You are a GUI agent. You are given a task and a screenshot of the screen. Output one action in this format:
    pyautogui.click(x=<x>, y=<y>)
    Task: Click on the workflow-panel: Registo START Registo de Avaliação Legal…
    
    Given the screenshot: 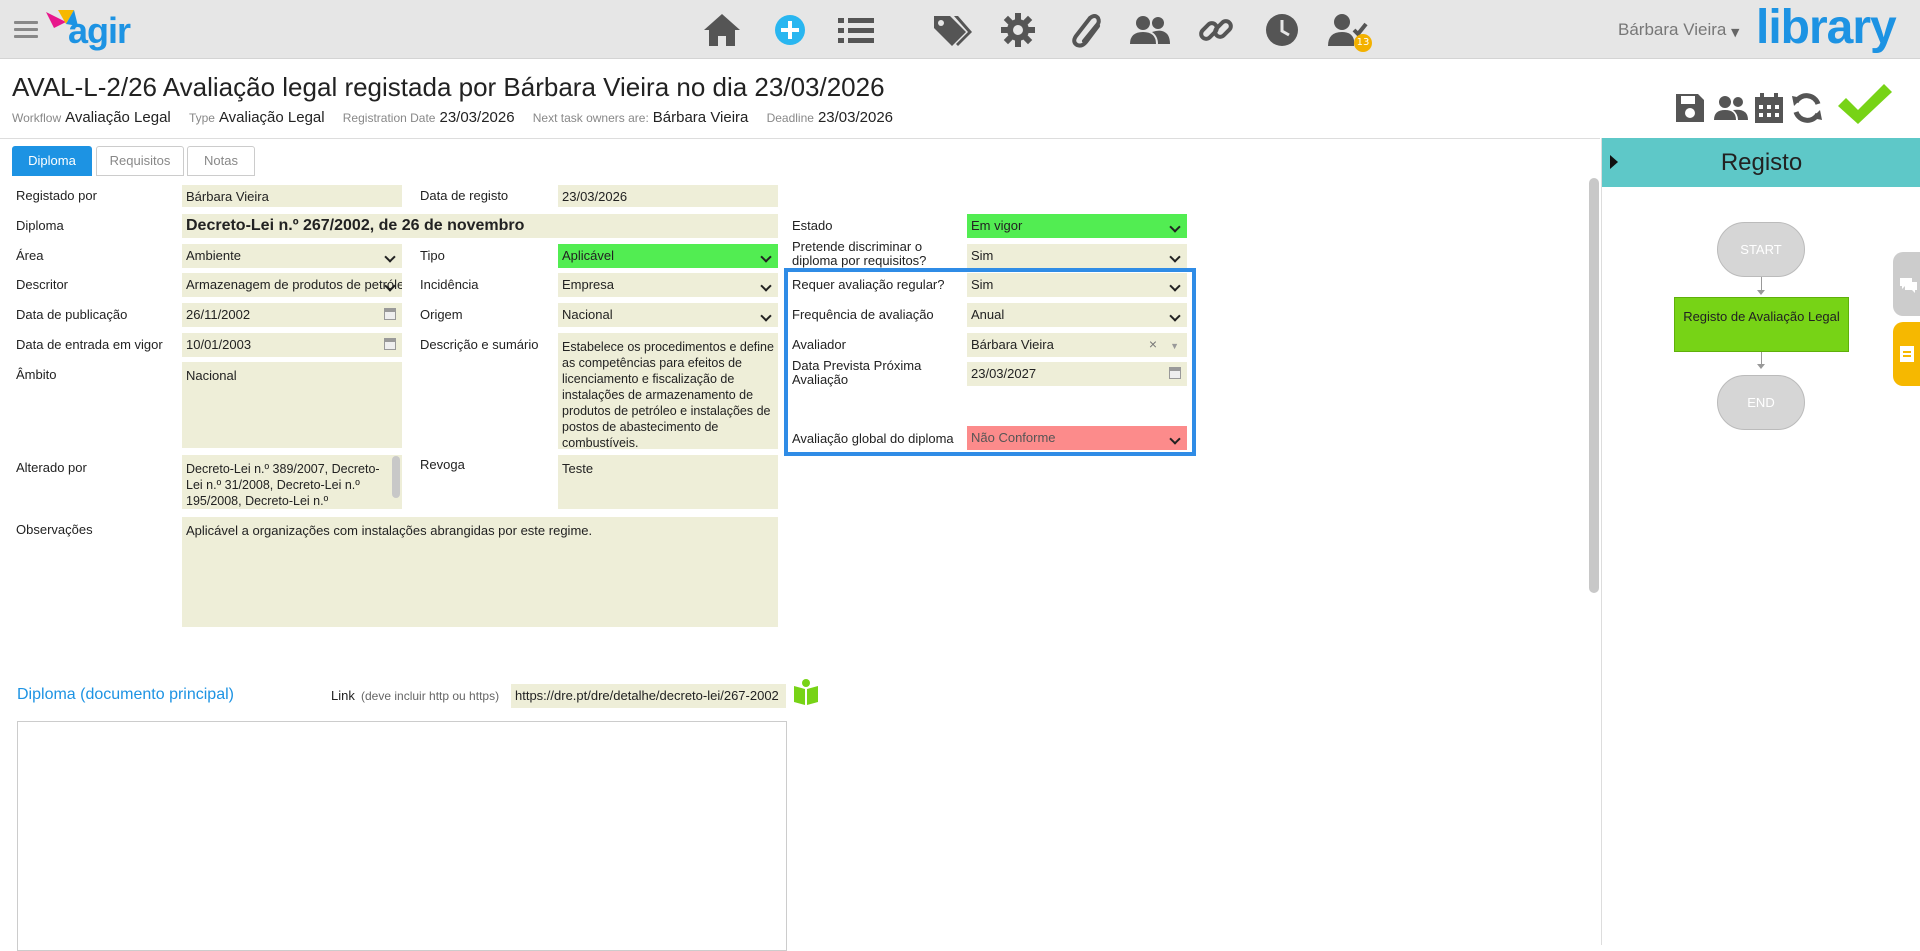 What is the action you would take?
    pyautogui.click(x=1760, y=541)
    